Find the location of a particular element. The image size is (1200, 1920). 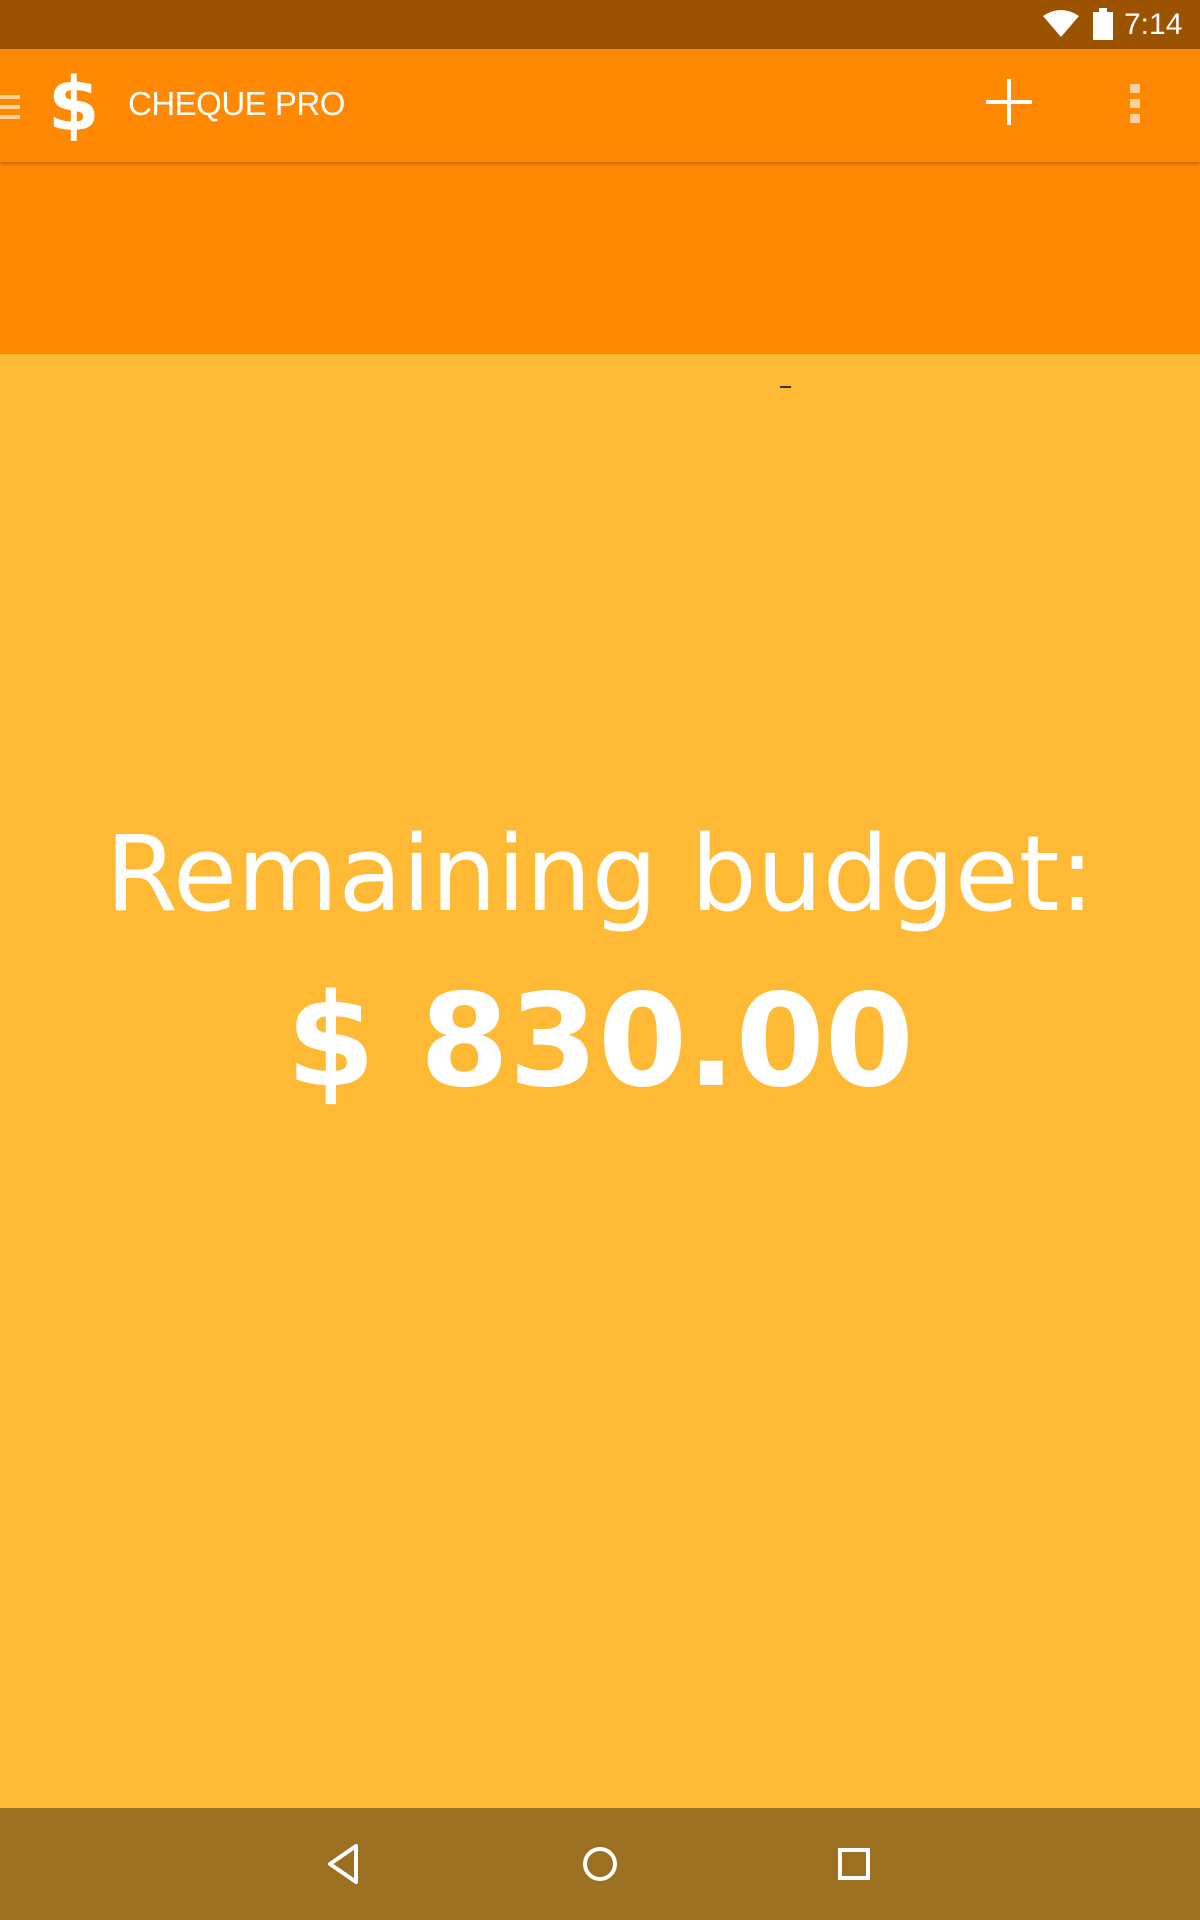

remaining-budget-amount: $ 830.00 is located at coordinates (600, 1041).